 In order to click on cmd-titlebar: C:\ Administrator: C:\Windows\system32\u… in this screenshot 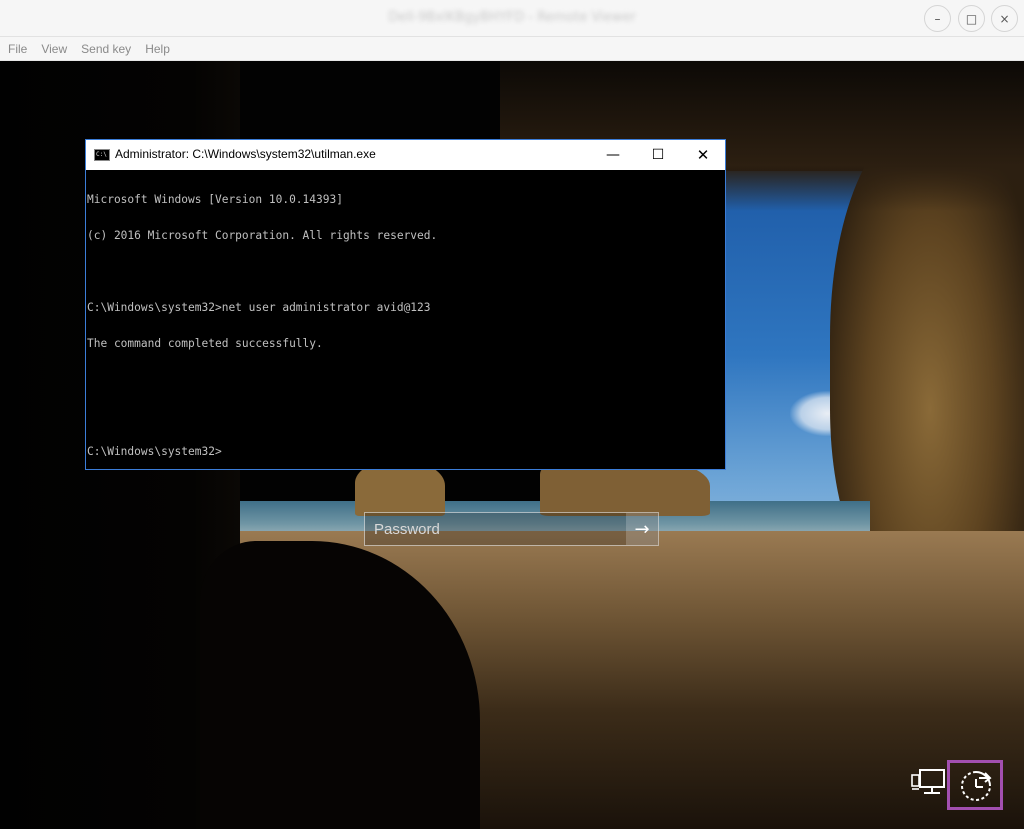, I will do `click(405, 155)`.